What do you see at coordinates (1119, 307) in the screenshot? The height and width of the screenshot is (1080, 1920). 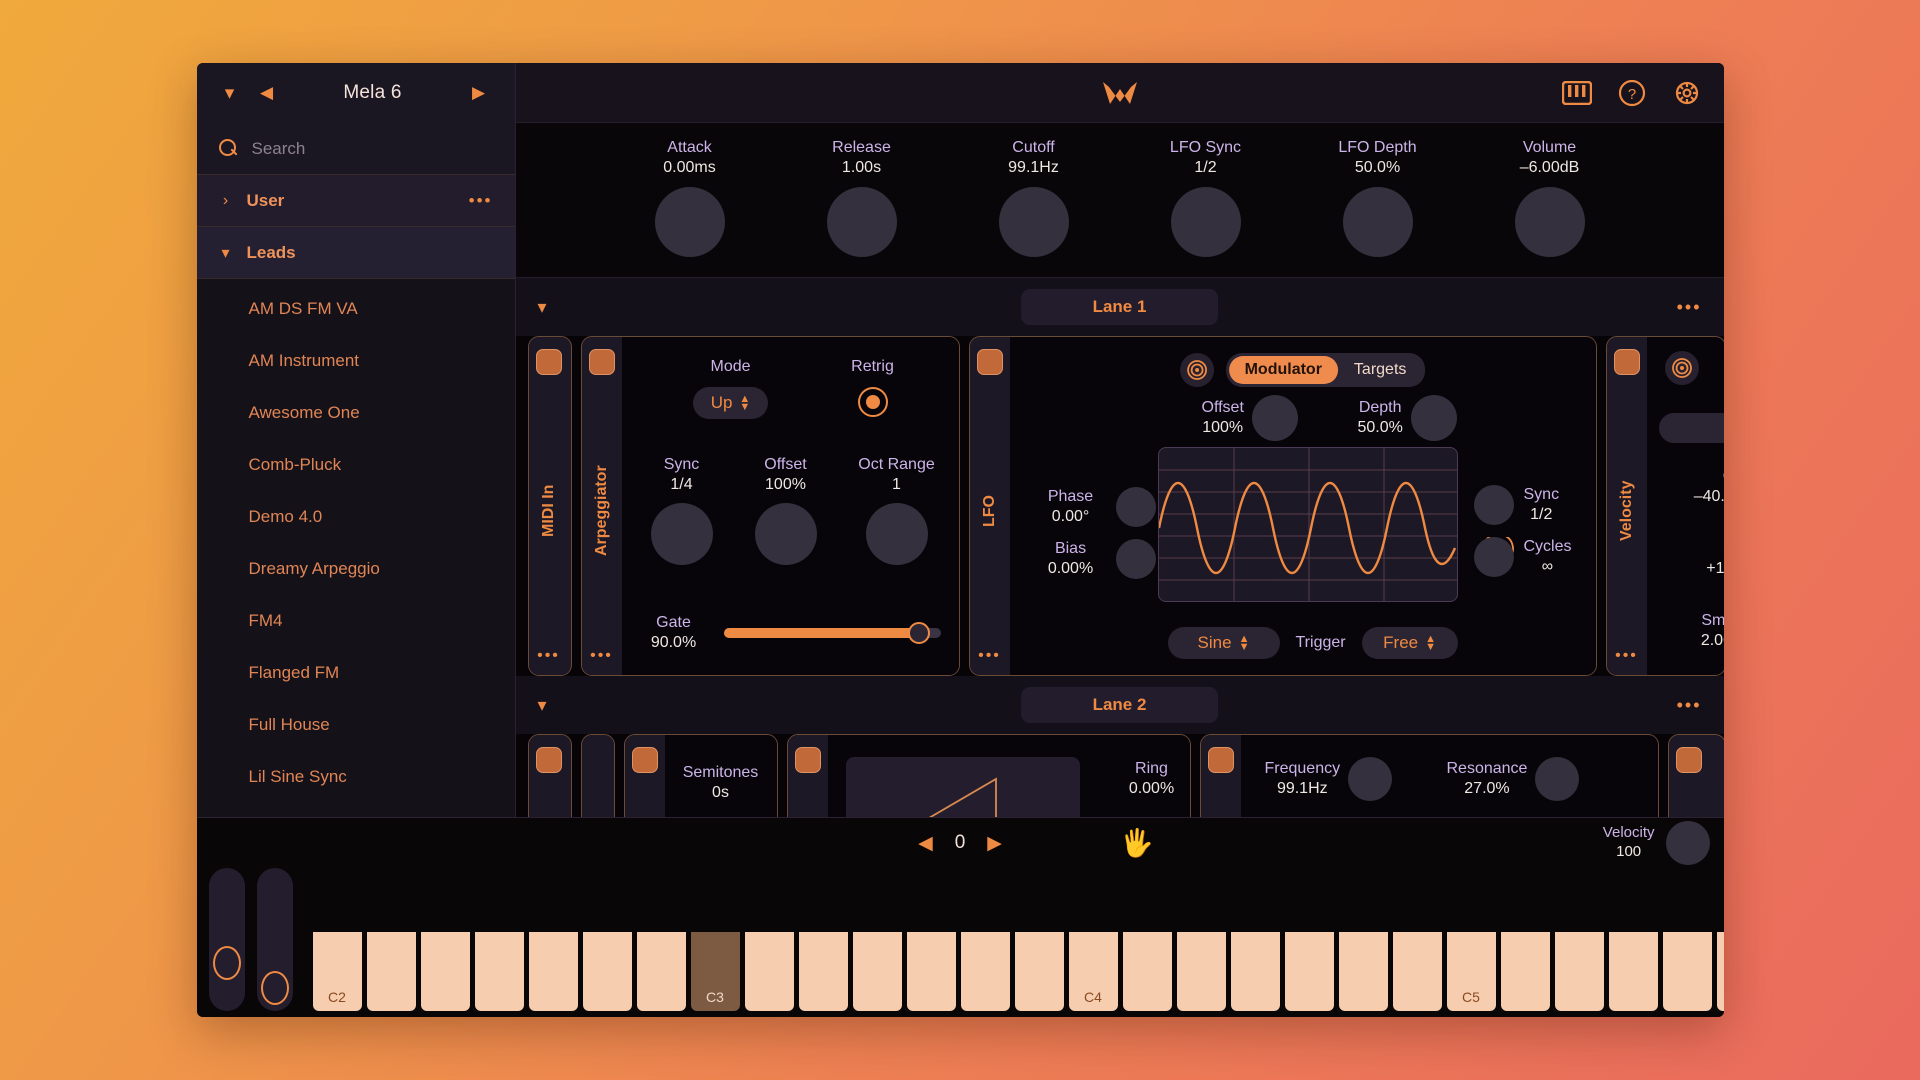 I see `lane-name-pill: Lane 1` at bounding box center [1119, 307].